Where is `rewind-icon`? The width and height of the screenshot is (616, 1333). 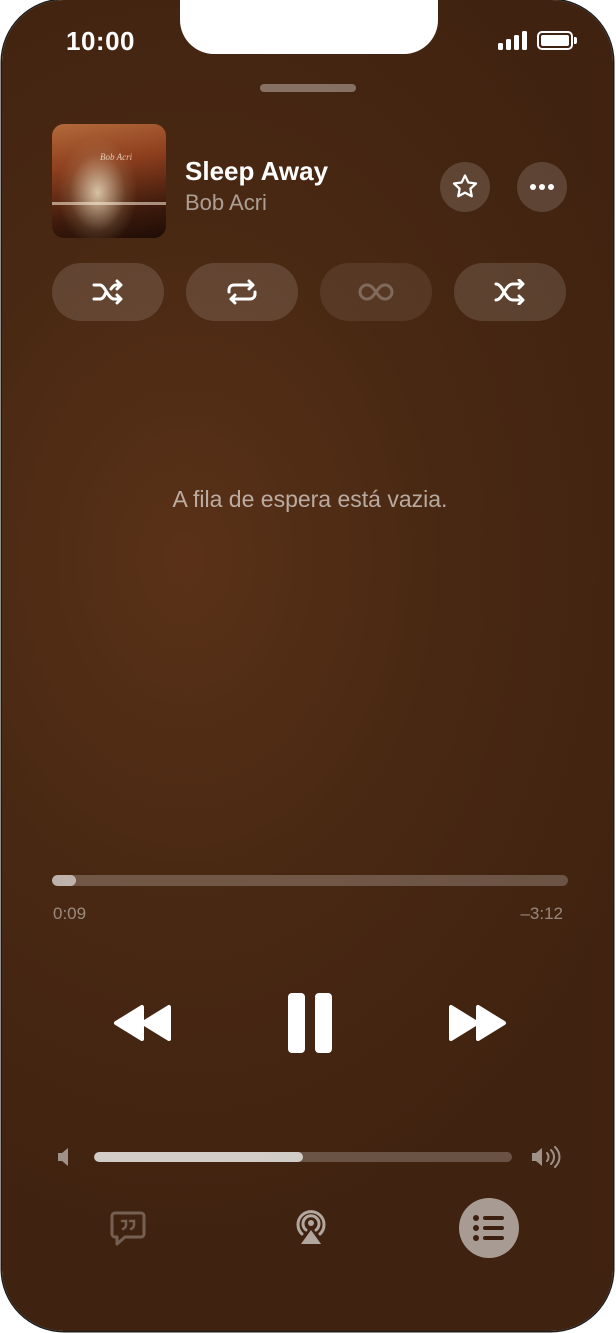
rewind-icon is located at coordinates (142, 1023).